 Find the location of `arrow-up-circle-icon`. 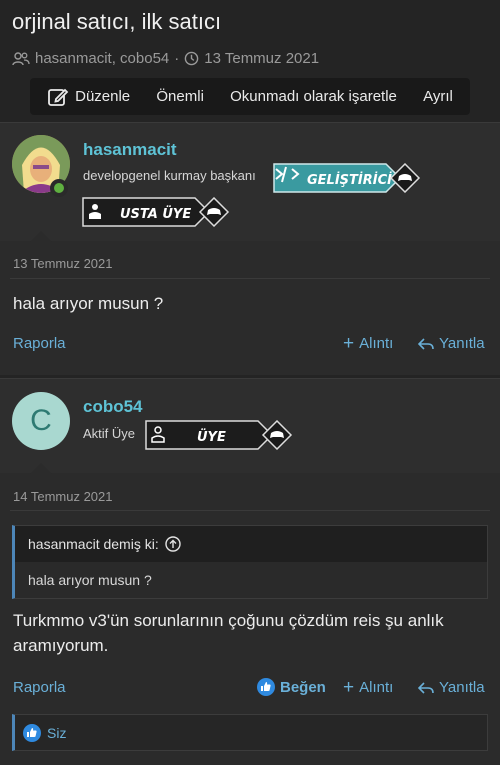

arrow-up-circle-icon is located at coordinates (173, 544).